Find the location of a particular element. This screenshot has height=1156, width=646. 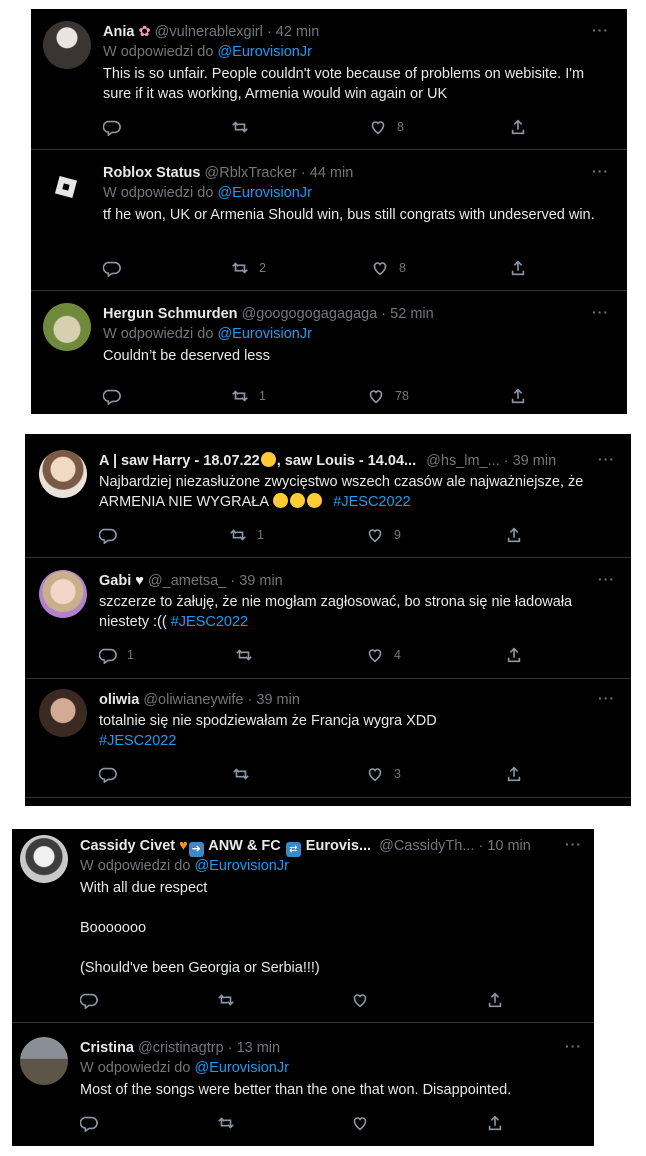

author-name: A | saw Harry - 18.07.22 is located at coordinates (179, 461).